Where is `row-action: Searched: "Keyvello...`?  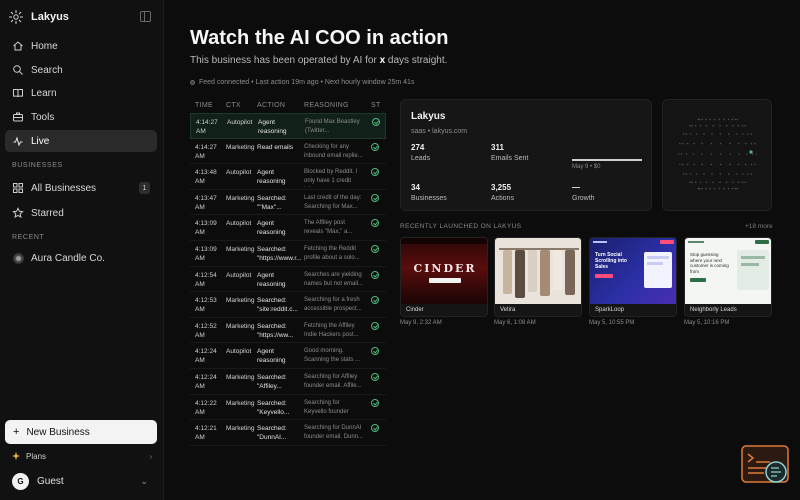
row-action: Searched: "Keyvello... is located at coordinates (273, 407).